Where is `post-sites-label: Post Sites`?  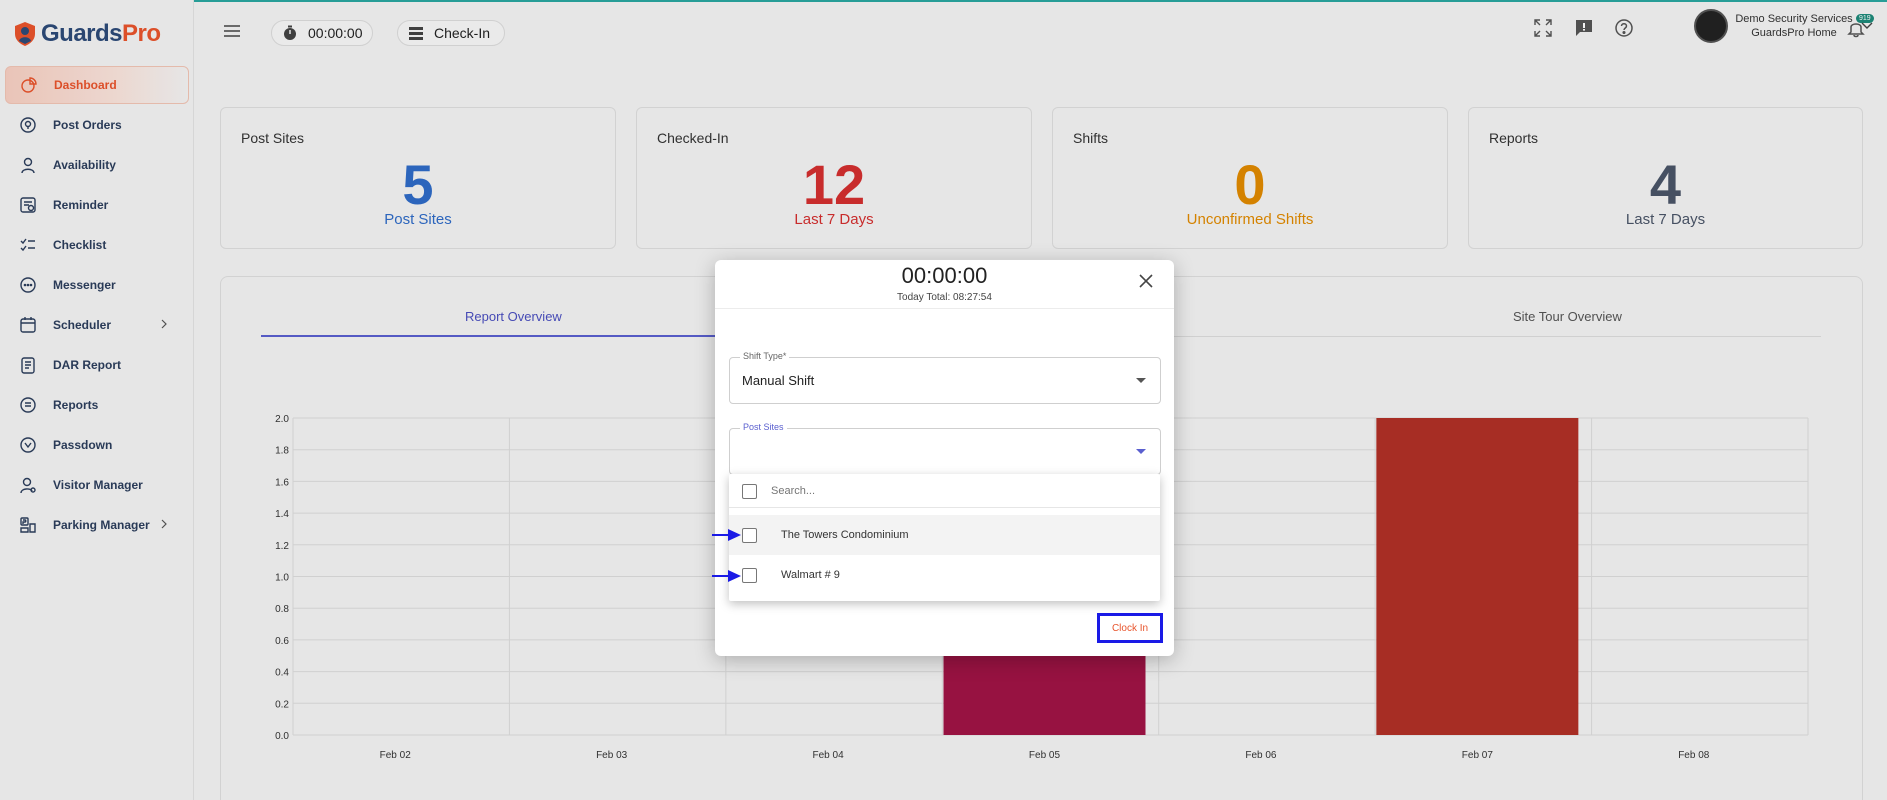 post-sites-label: Post Sites is located at coordinates (763, 427).